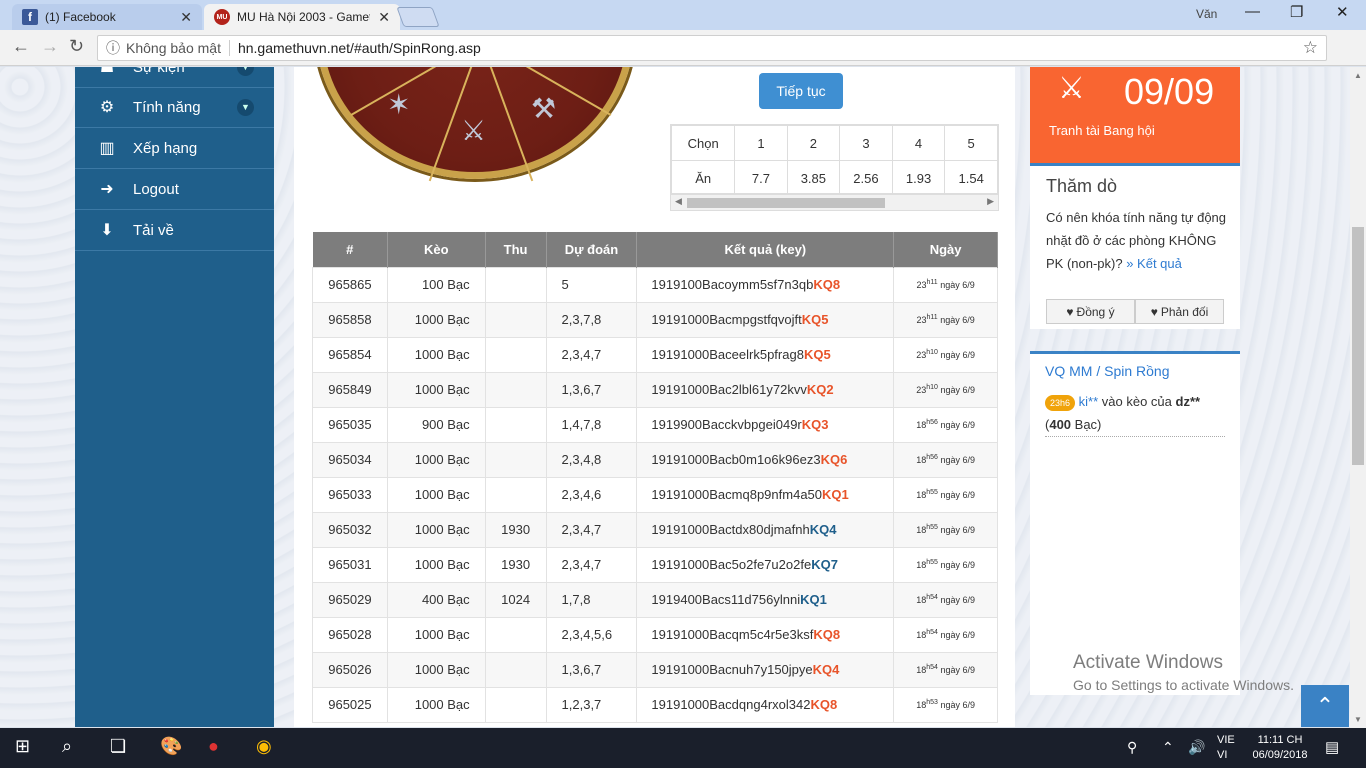 This screenshot has width=1366, height=768. Describe the element at coordinates (350, 564) in the screenshot. I see `row-id: 965031` at that location.